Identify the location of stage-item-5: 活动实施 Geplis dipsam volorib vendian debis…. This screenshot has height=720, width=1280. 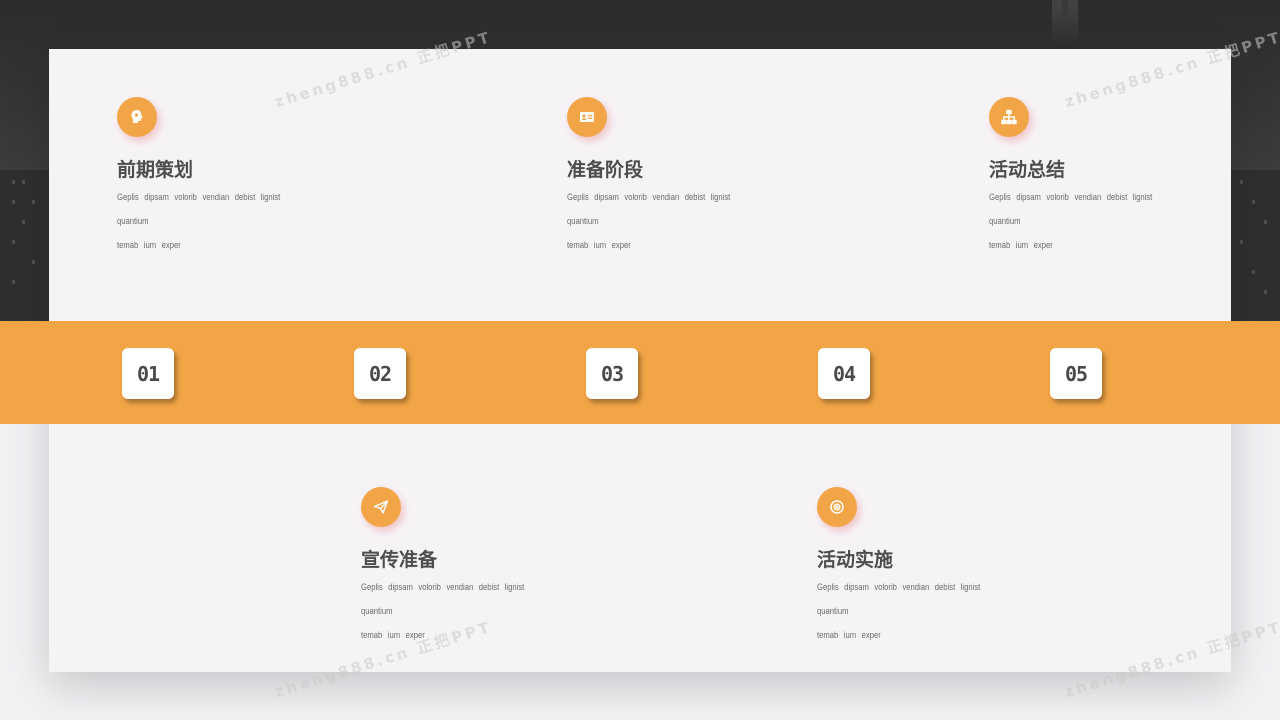
(937, 567).